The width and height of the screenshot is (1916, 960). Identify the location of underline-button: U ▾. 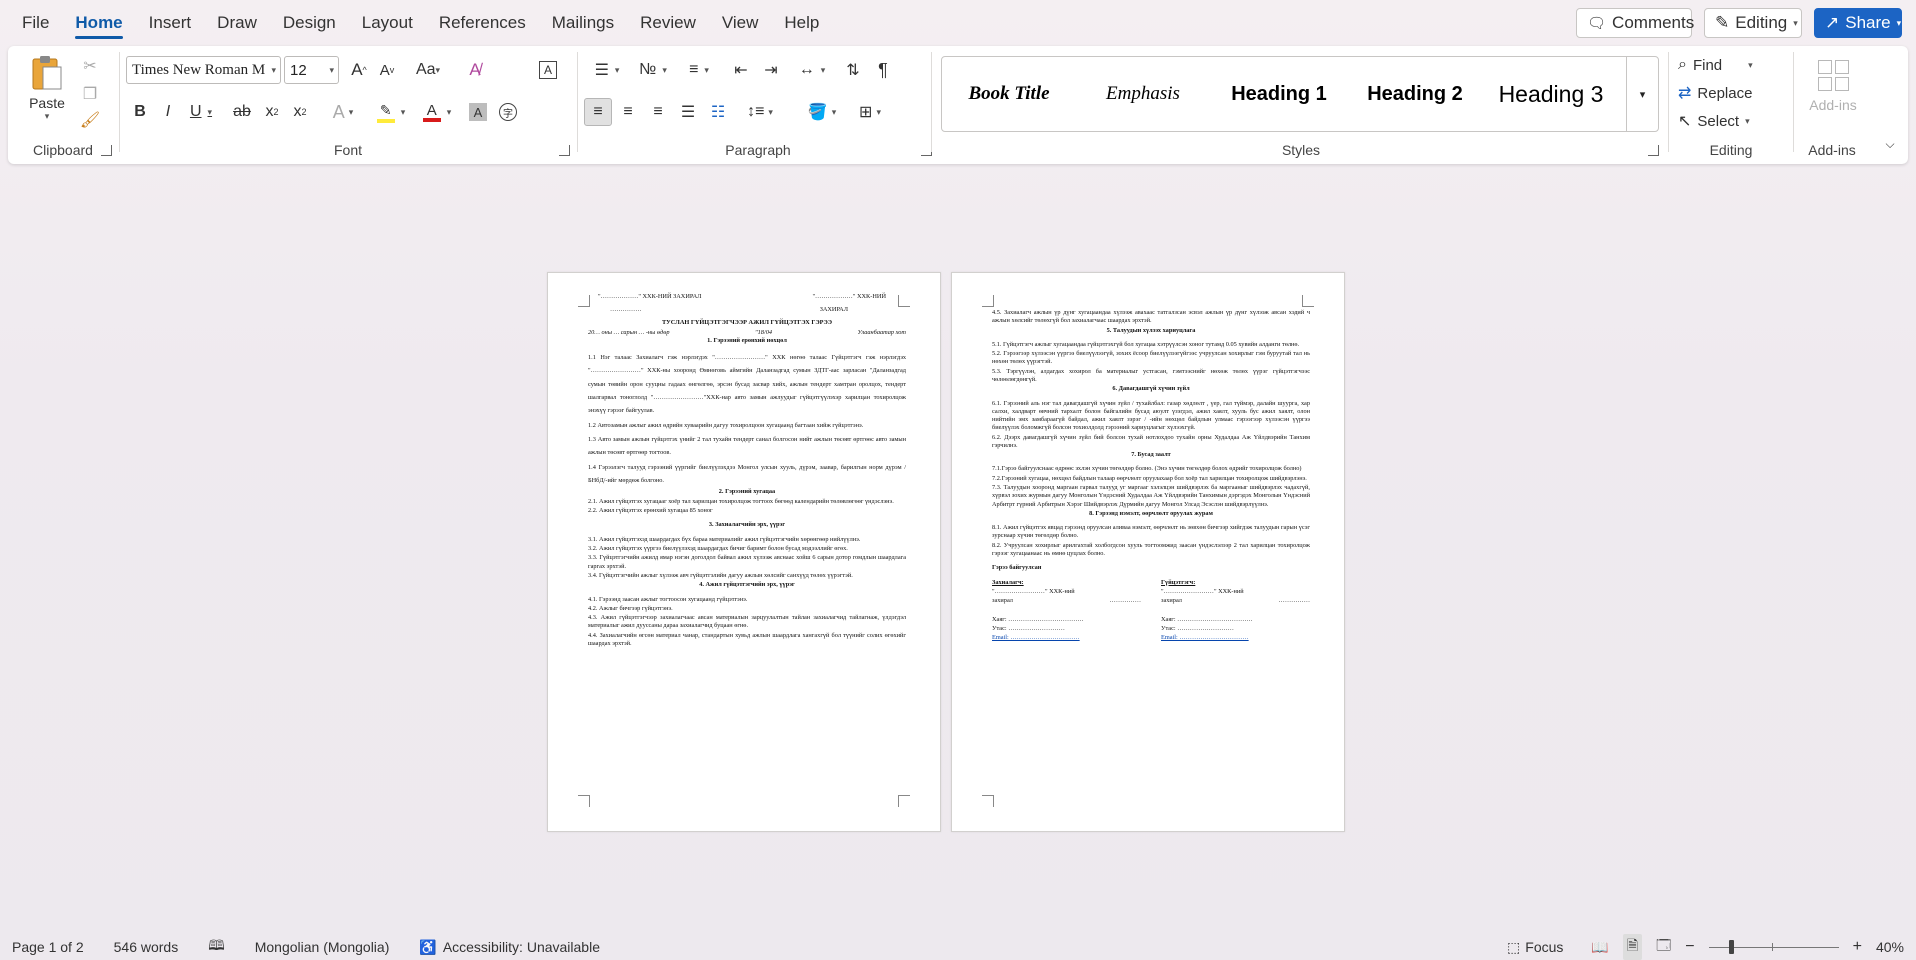
(201, 112).